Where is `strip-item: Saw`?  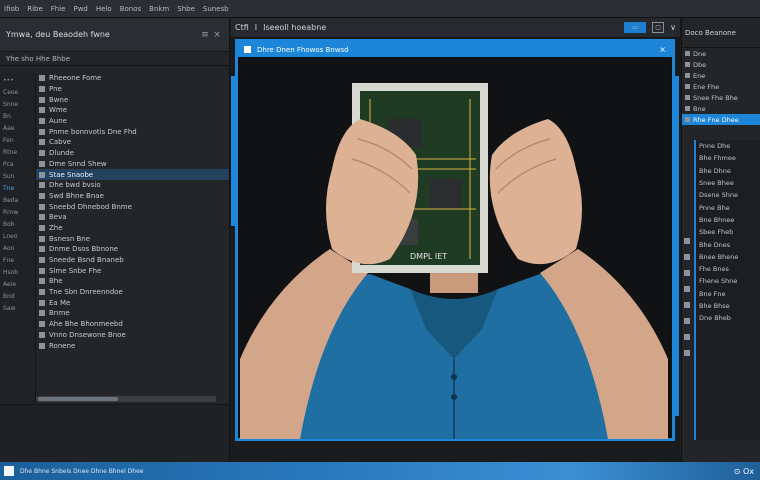
strip-item: Saw is located at coordinates (17, 308).